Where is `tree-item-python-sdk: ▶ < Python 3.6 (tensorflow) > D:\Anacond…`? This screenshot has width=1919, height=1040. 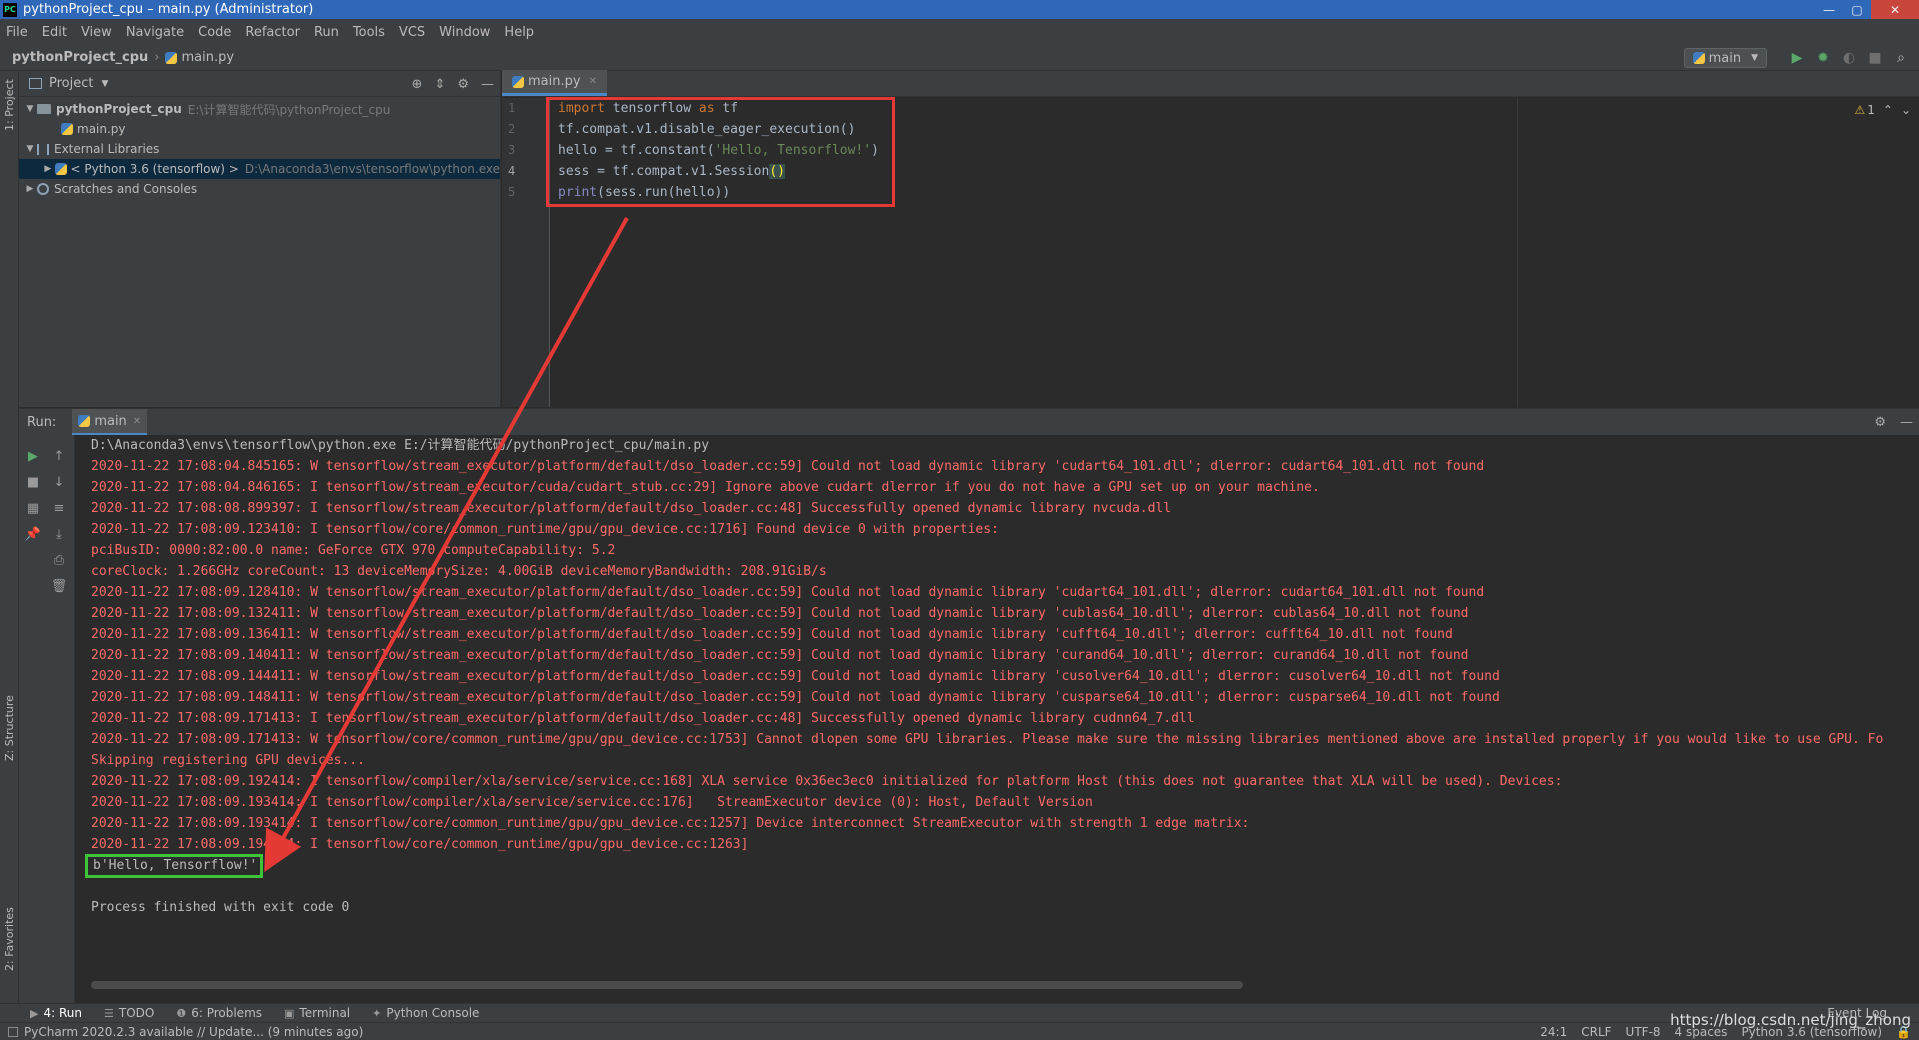 tree-item-python-sdk: ▶ < Python 3.6 (tensorflow) > D:\Anacond… is located at coordinates (259, 169).